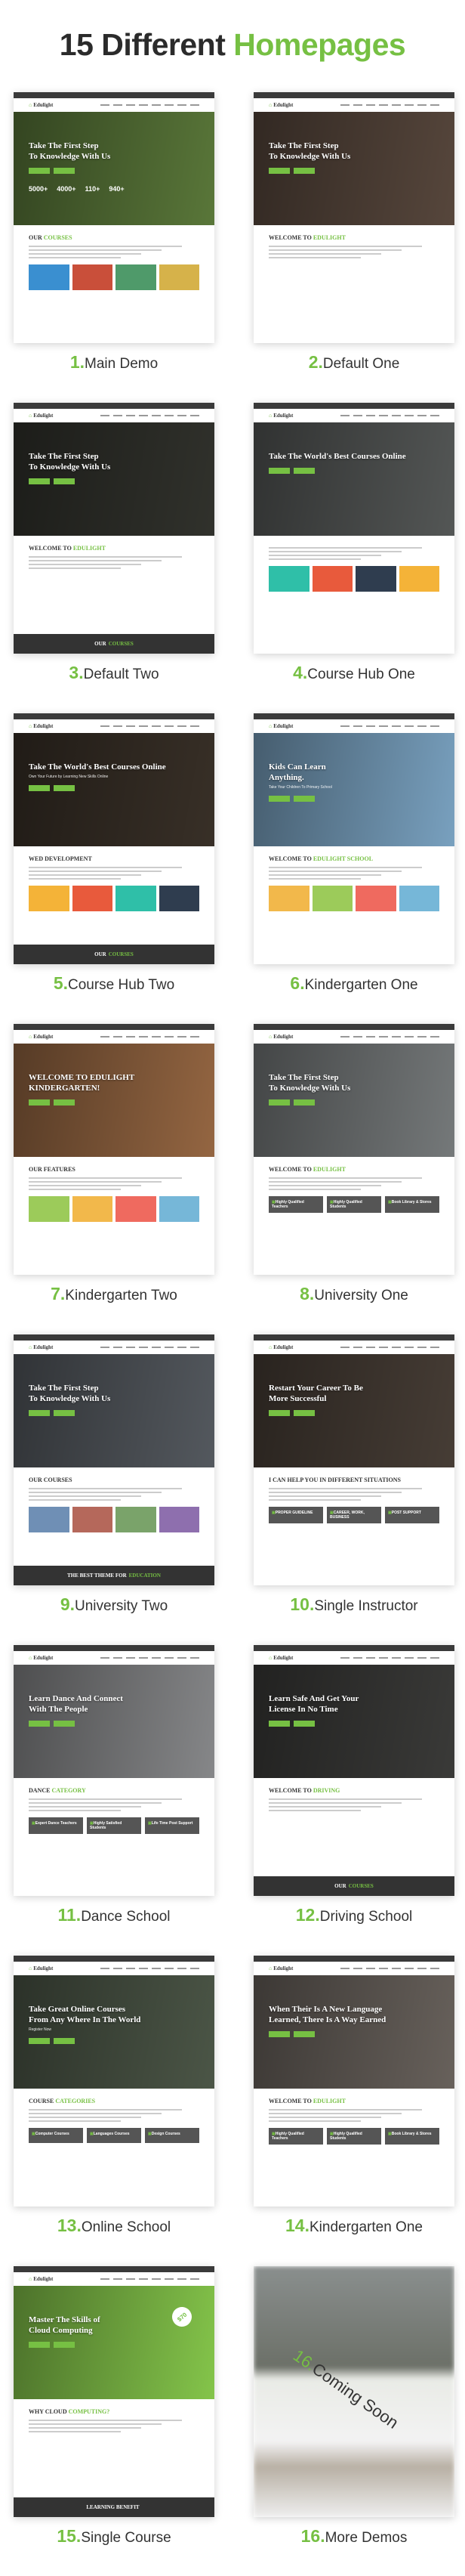  I want to click on hero-content: Take The First Step To Knowledge With Us, so click(354, 157).